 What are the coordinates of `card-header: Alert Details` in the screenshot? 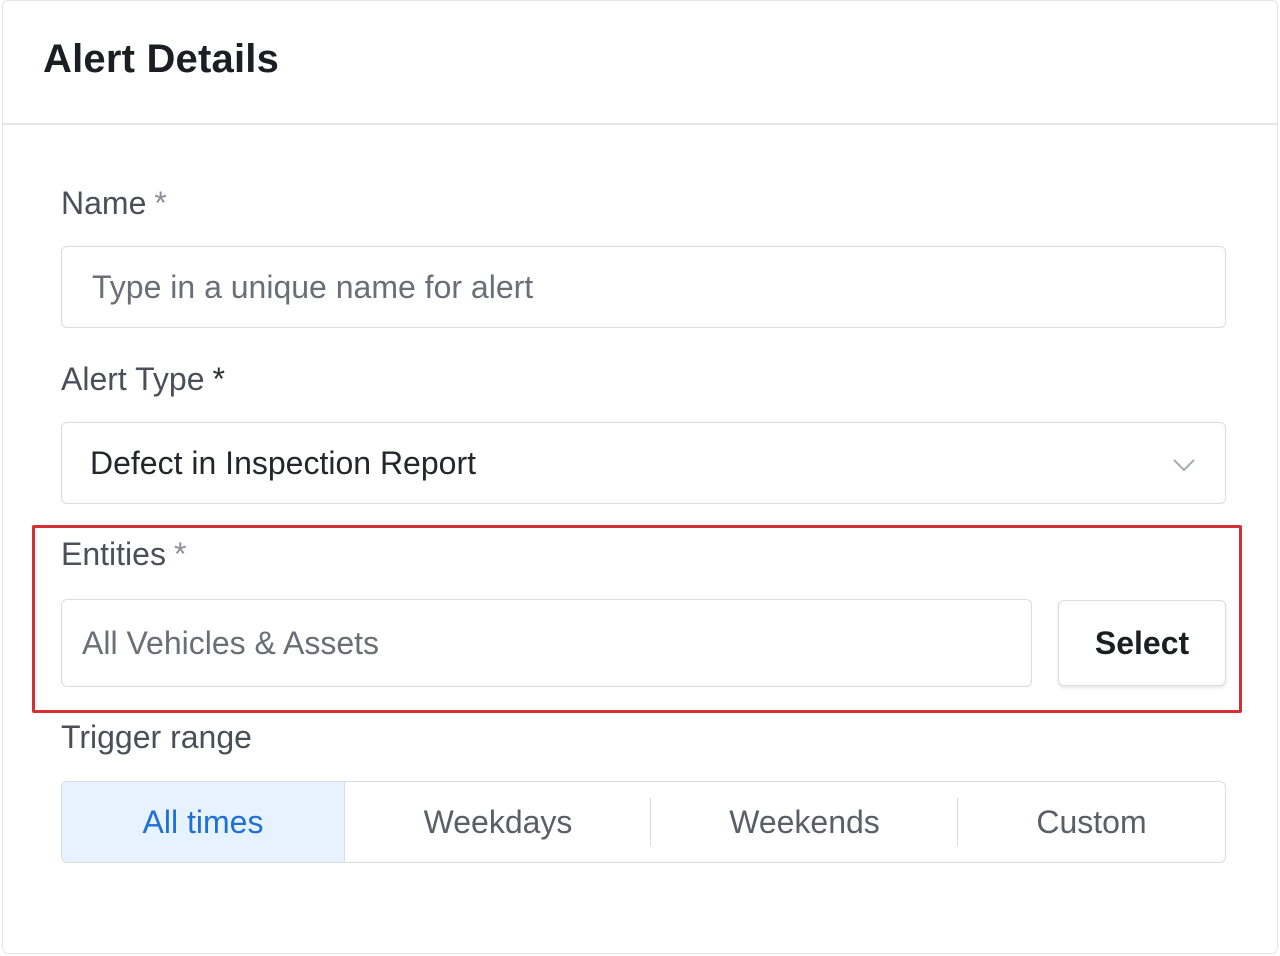 It's located at (640, 63).